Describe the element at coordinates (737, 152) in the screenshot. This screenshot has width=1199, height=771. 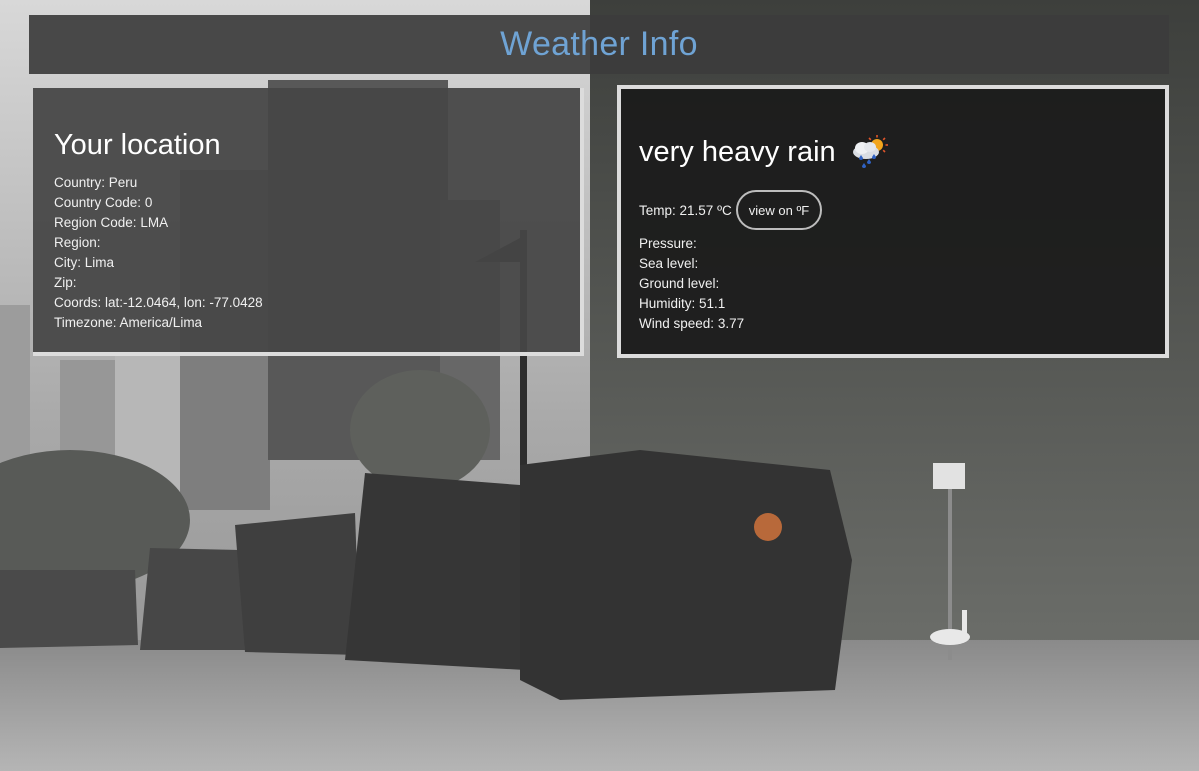
I see `weather-description: very heavy rain` at that location.